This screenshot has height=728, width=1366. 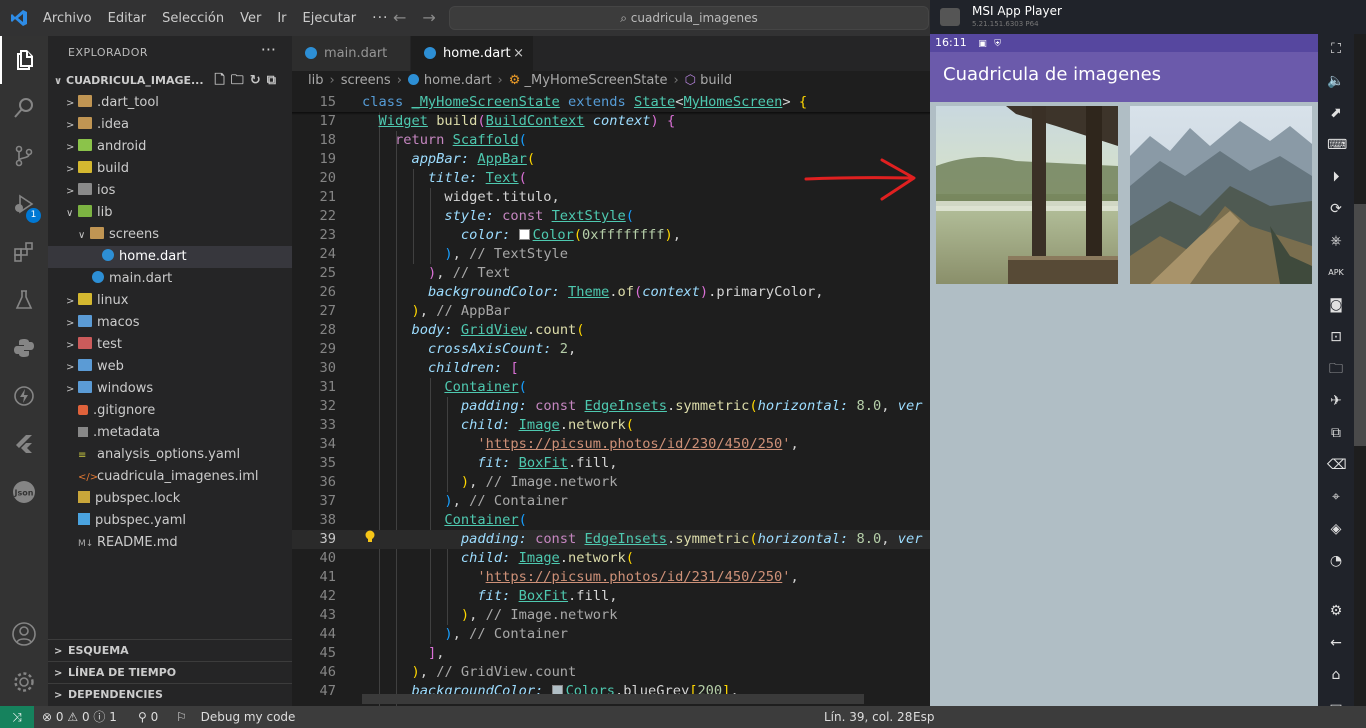 What do you see at coordinates (1336, 529) in the screenshot?
I see `layers-icon: ◈` at bounding box center [1336, 529].